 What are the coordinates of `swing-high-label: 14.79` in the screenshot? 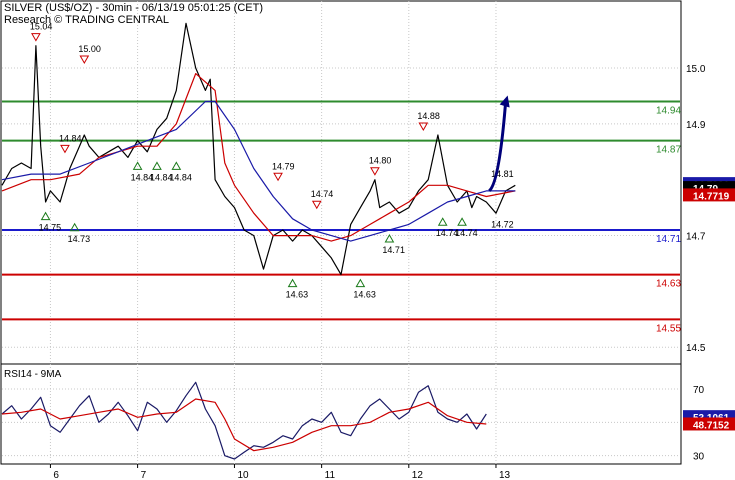 It's located at (283, 166).